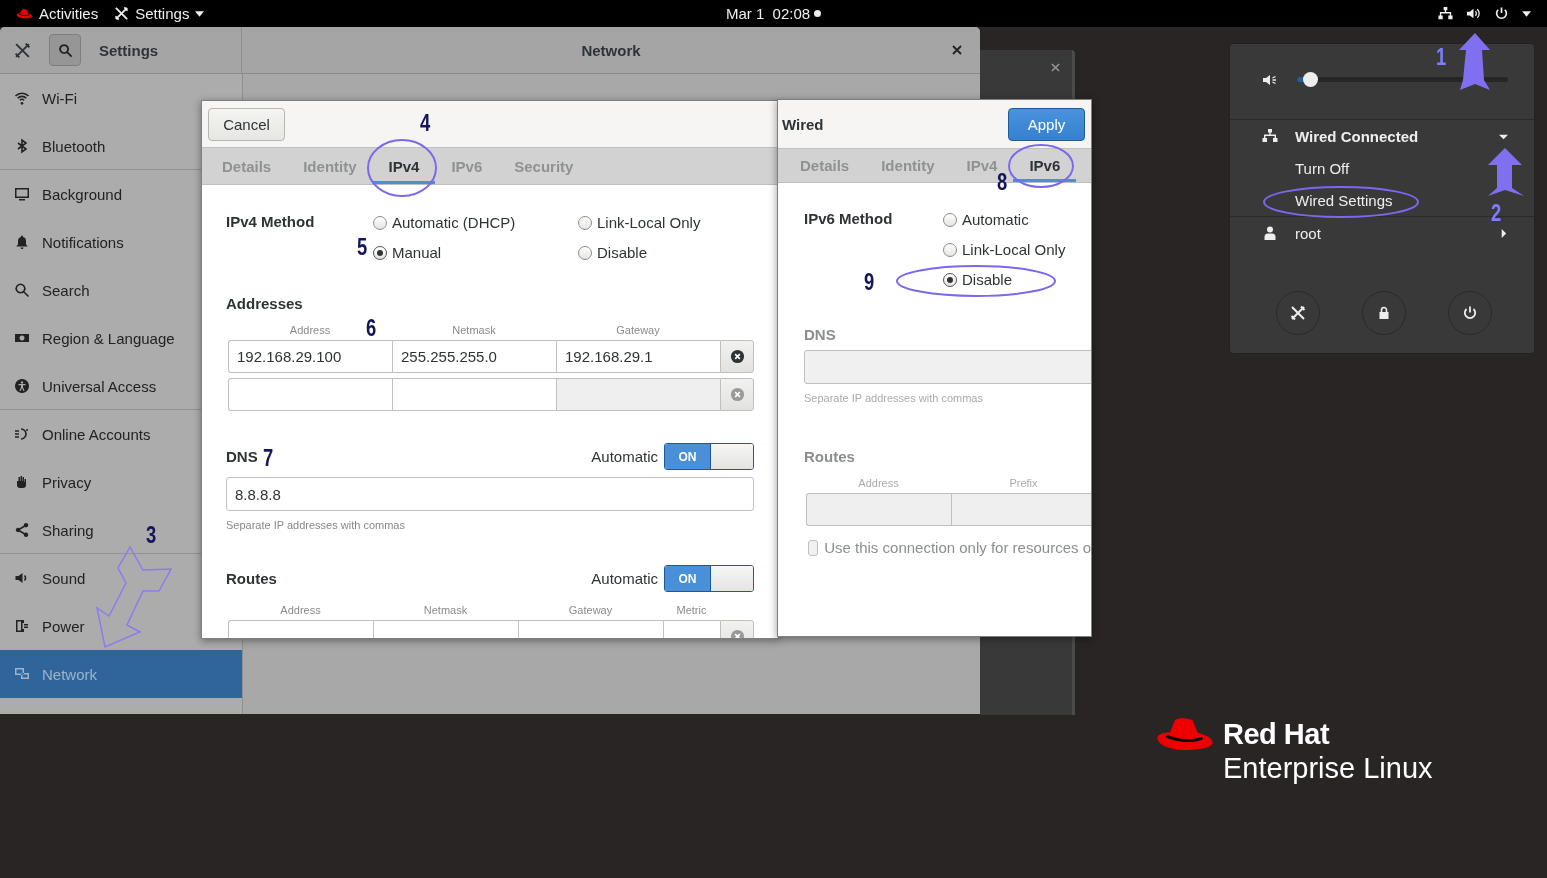 The width and height of the screenshot is (1547, 878). Describe the element at coordinates (1328, 768) in the screenshot. I see `logo-text: Enterprise Linux` at that location.